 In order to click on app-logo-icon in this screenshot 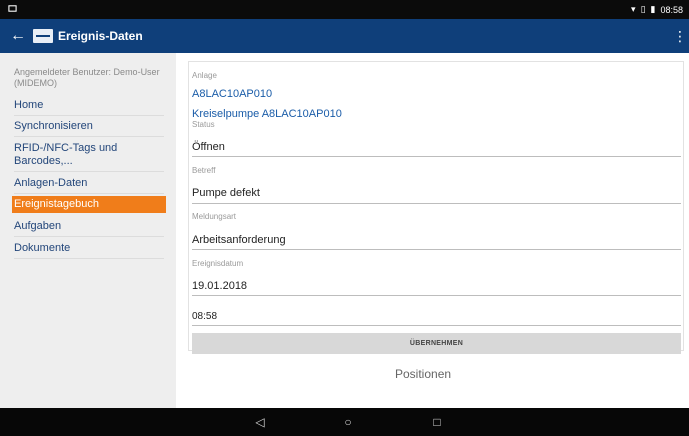, I will do `click(43, 36)`.